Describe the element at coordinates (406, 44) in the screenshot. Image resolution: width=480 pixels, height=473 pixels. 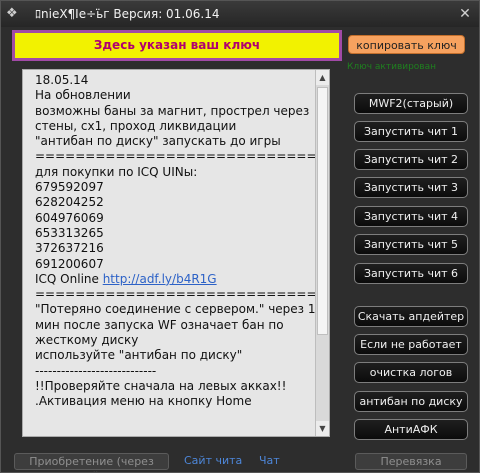
I see `copy-key-button: копировать ключ` at that location.